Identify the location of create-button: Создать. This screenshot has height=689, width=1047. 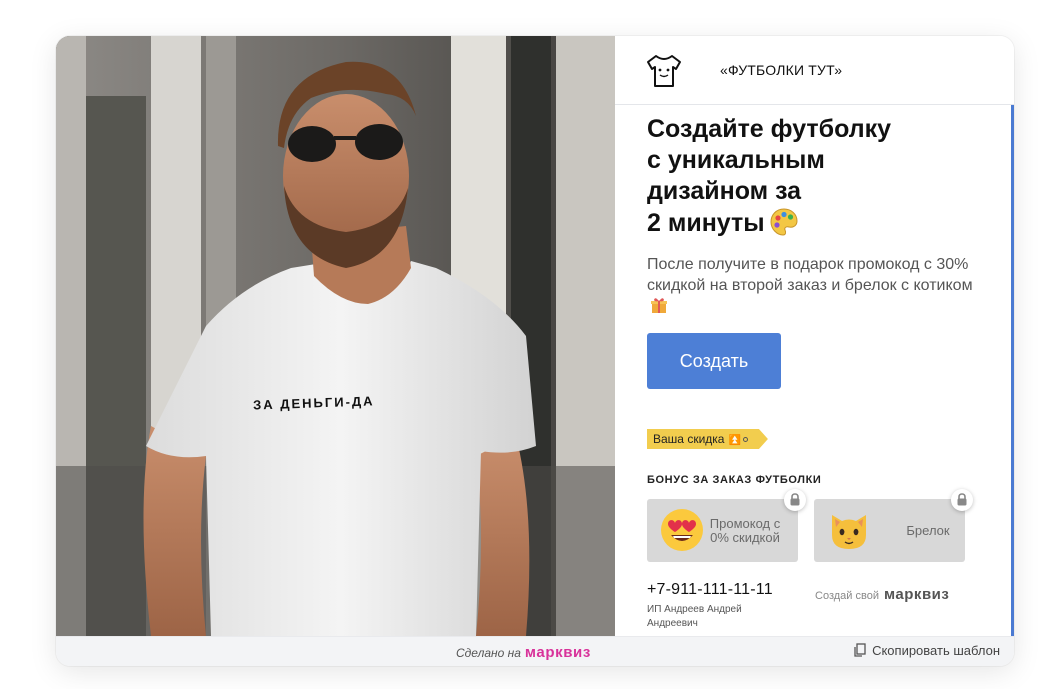
(714, 361).